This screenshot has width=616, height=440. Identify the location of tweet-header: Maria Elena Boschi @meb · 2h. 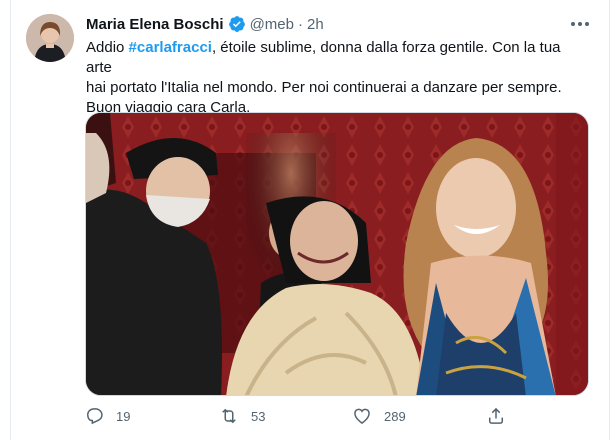
(205, 24).